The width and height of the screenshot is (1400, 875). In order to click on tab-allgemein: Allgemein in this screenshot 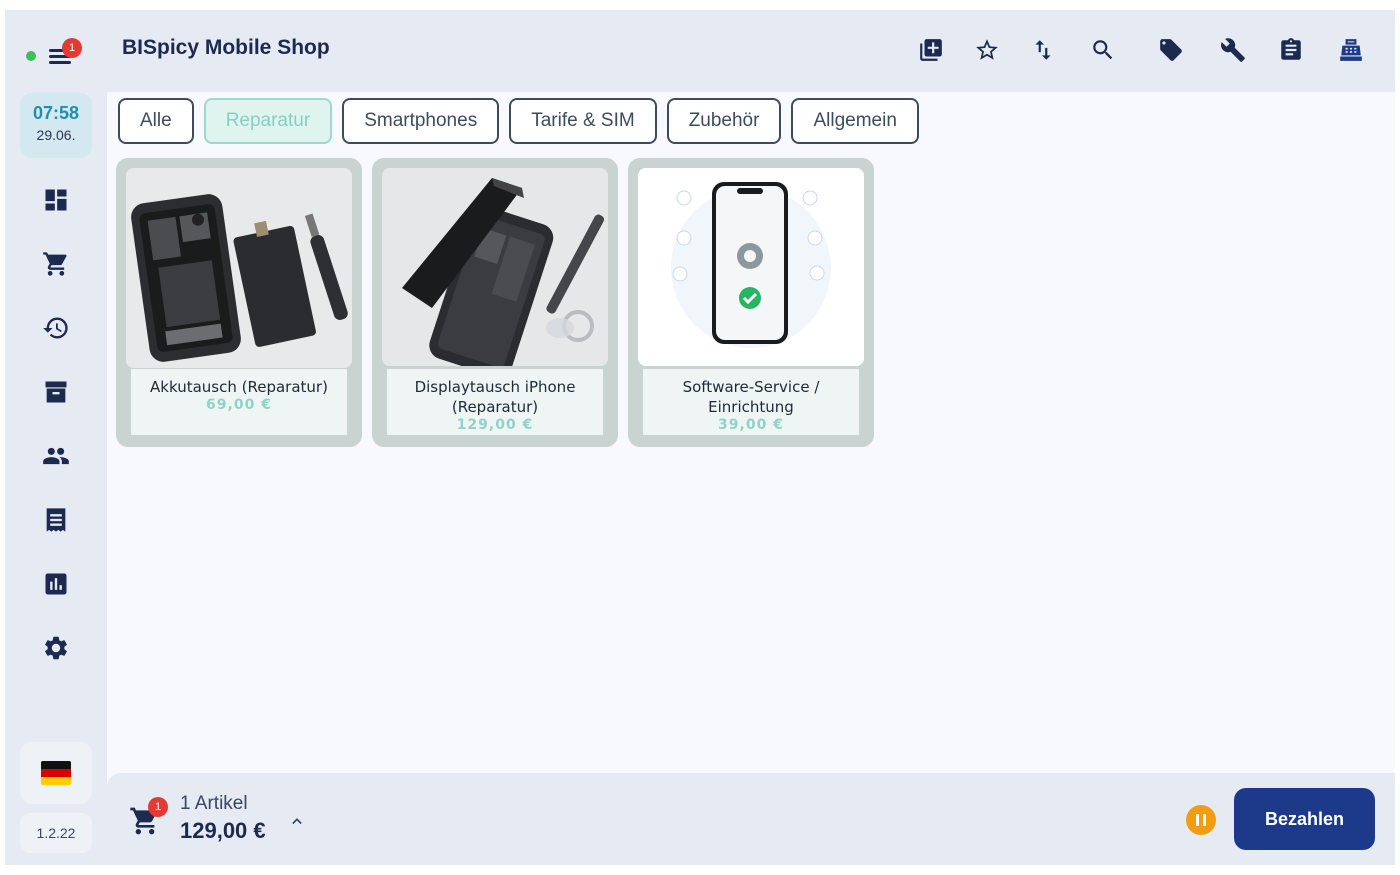, I will do `click(855, 121)`.